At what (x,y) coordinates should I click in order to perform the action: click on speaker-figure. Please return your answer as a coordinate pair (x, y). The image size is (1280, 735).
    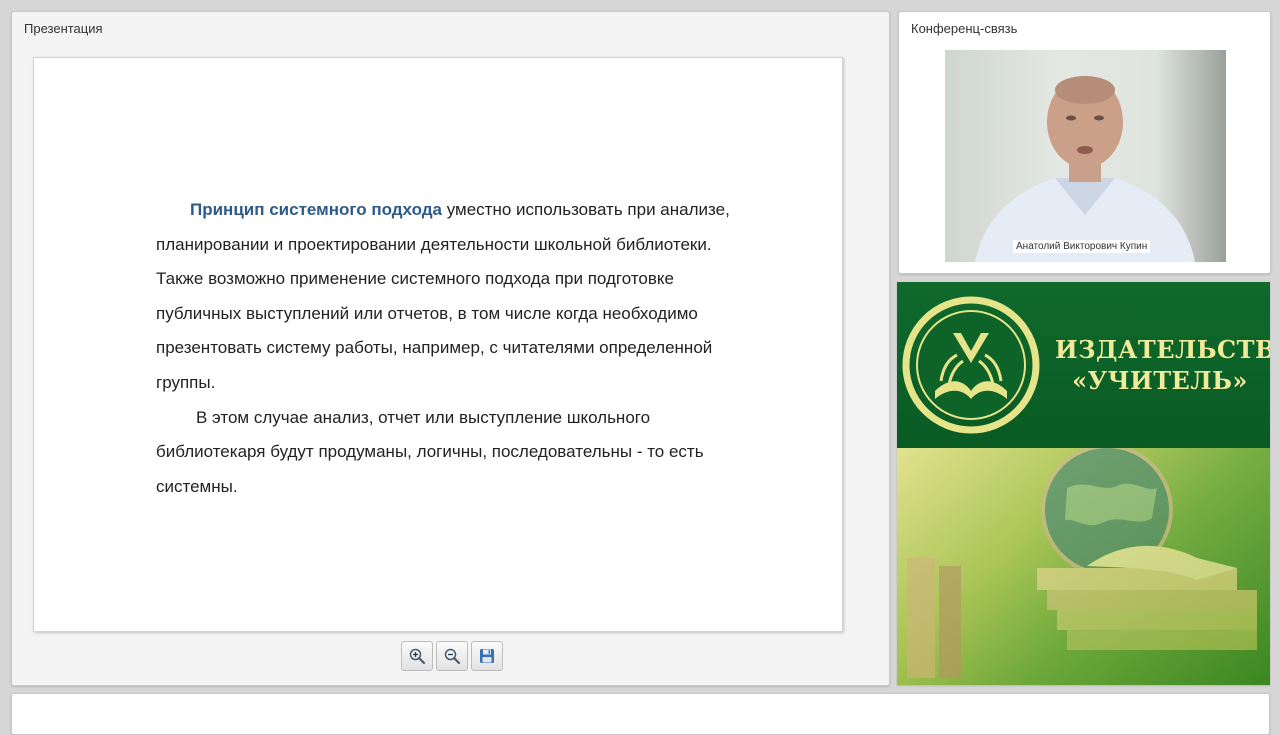
    Looking at the image, I should click on (1085, 169).